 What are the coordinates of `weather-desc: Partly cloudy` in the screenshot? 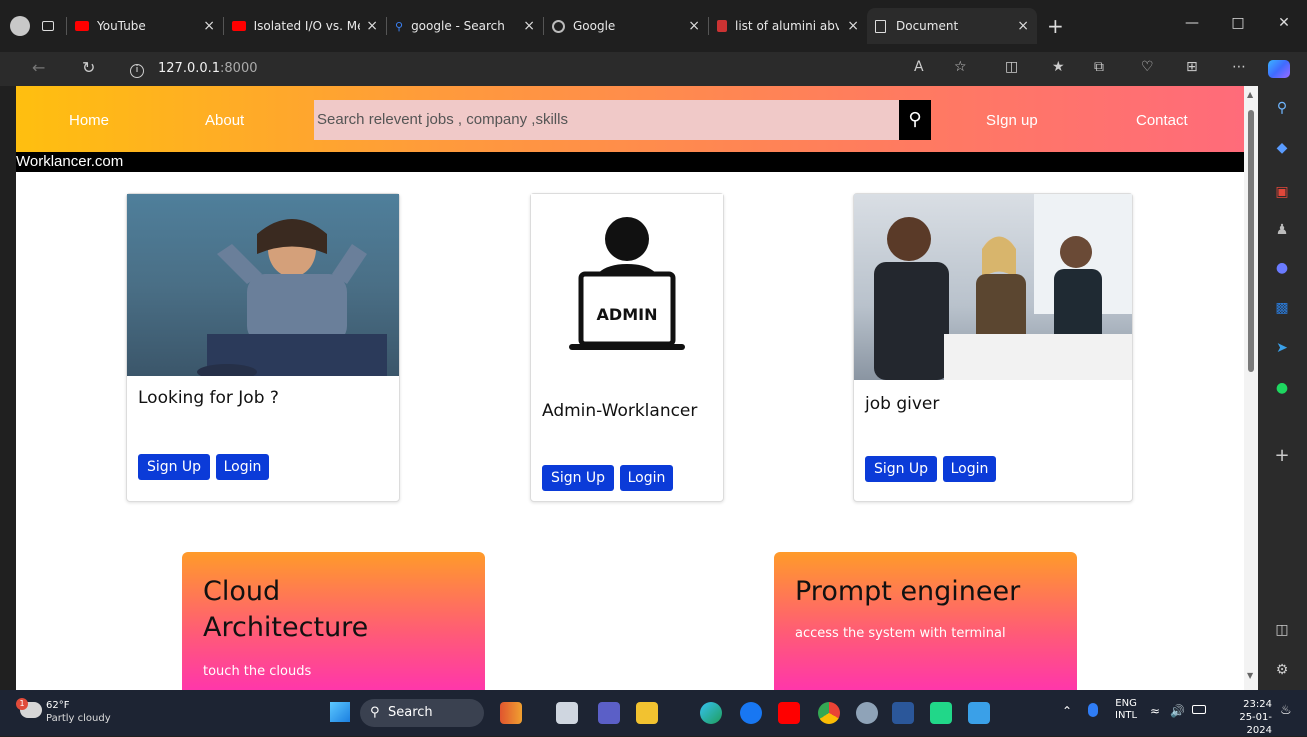 It's located at (78, 718).